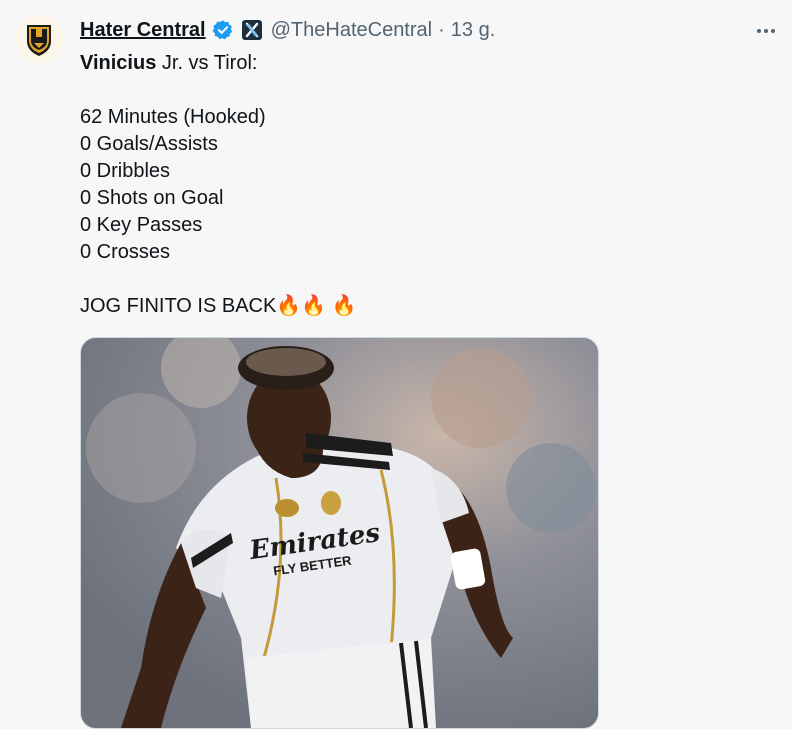 Image resolution: width=792 pixels, height=729 pixels. Describe the element at coordinates (351, 30) in the screenshot. I see `handle: @TheHateCentral` at that location.